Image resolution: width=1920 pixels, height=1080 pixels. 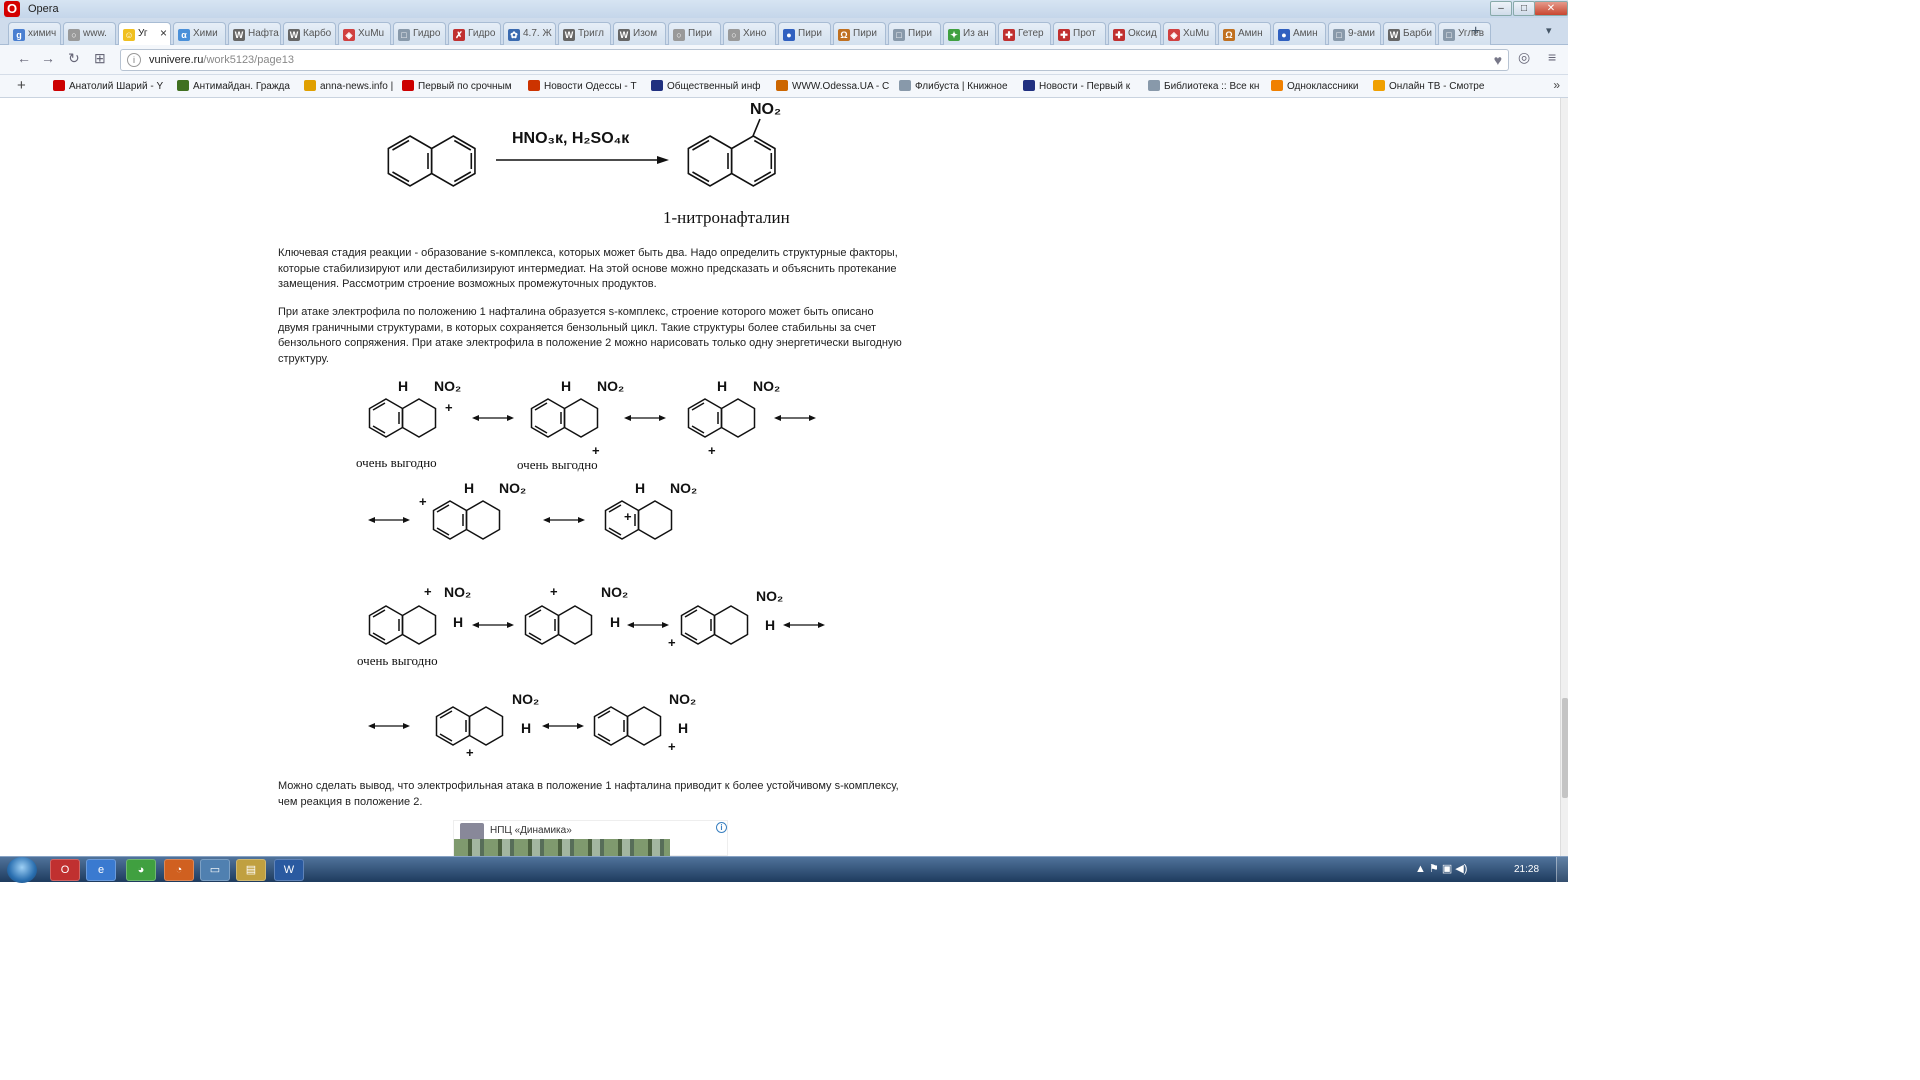 What do you see at coordinates (1498, 60) in the screenshot?
I see `heart-icon: ♥` at bounding box center [1498, 60].